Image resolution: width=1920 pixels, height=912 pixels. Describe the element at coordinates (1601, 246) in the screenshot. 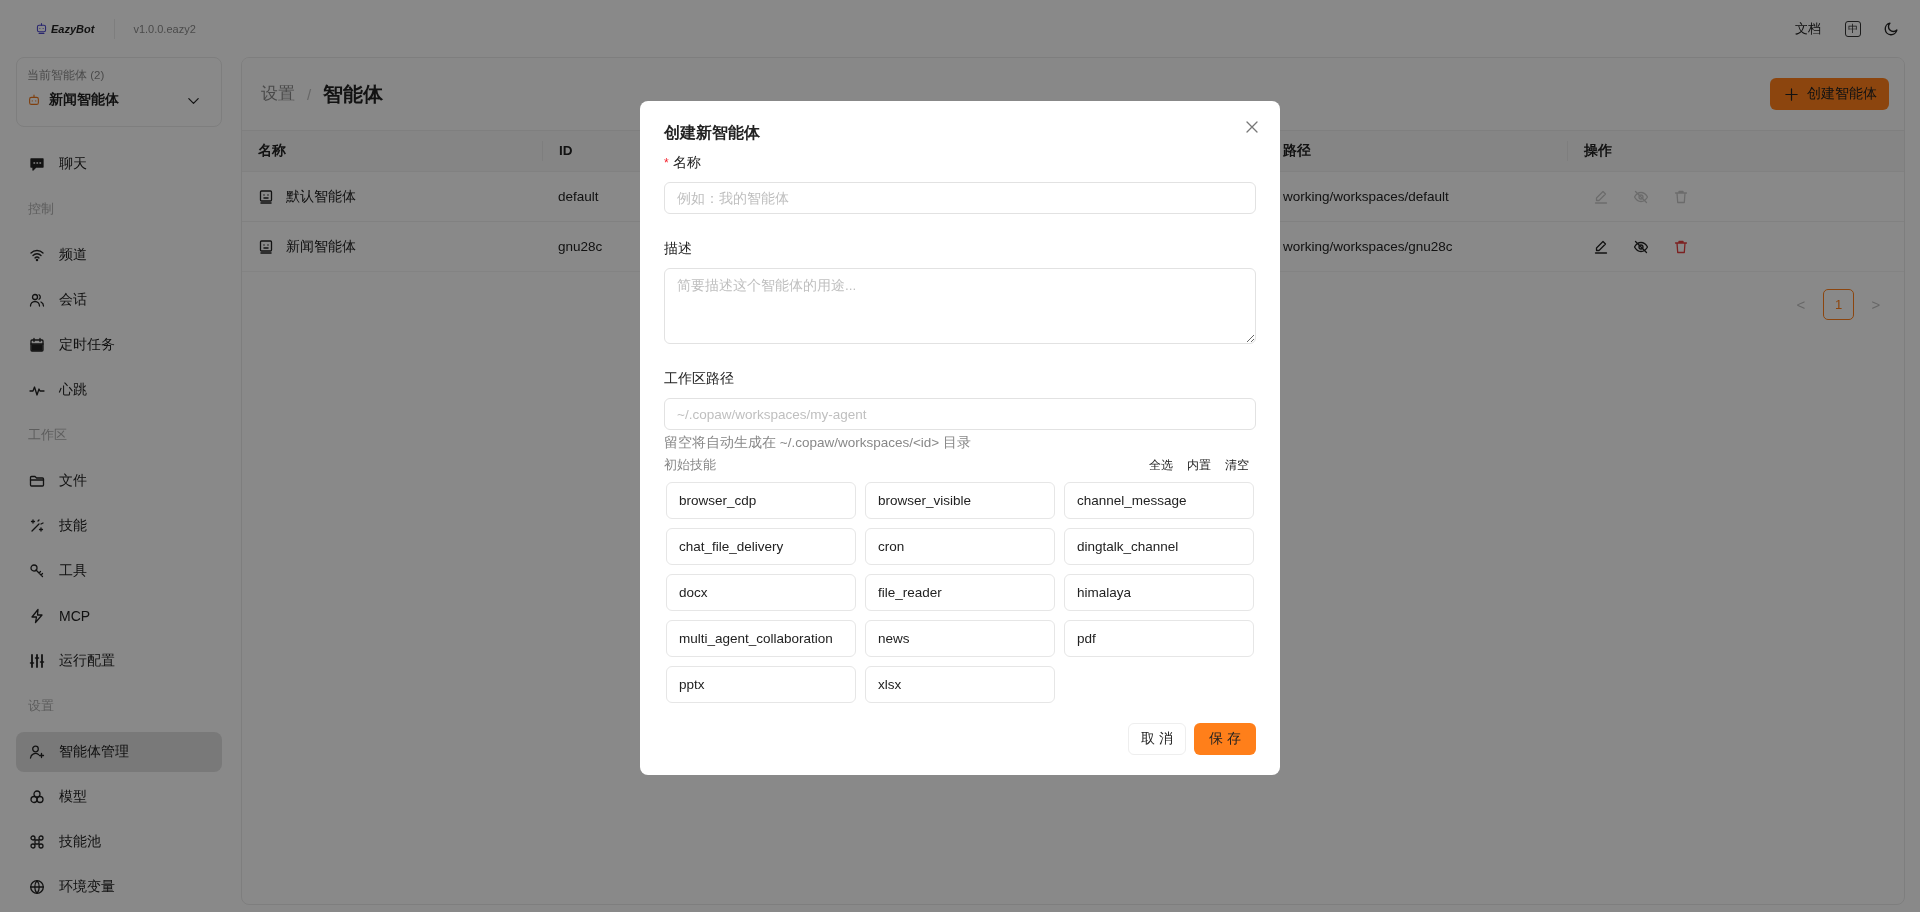

I see `edit-icon` at that location.